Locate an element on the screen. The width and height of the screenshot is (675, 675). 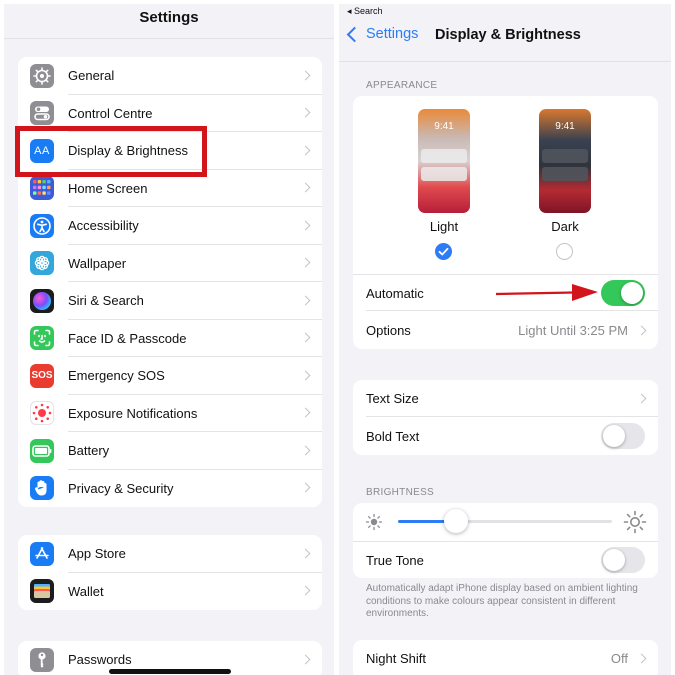
options-row: Options Light Until 3:25 PM is located at coordinates (505, 330).